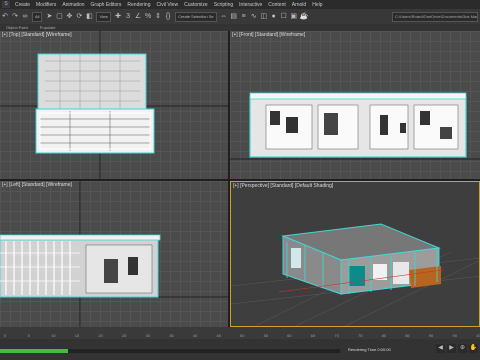  What do you see at coordinates (313, 335) in the screenshot?
I see `timeline-tick: 65` at bounding box center [313, 335].